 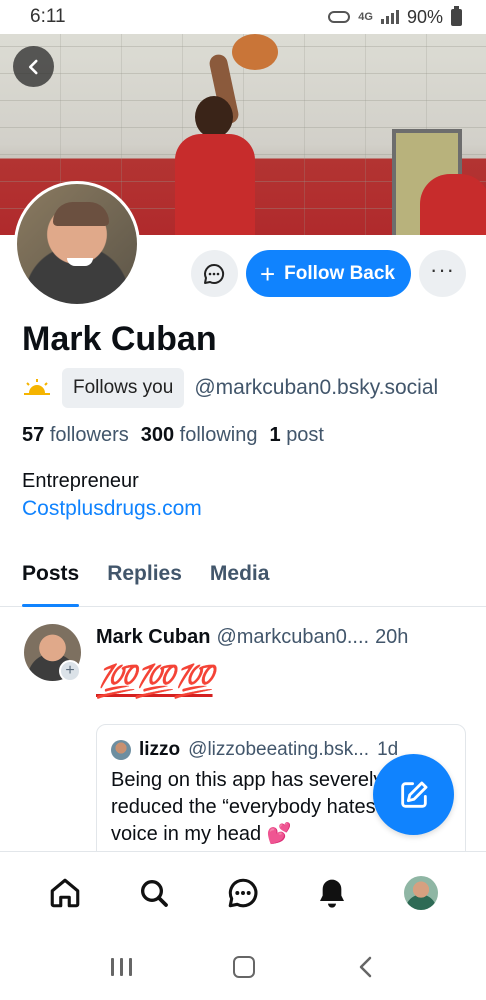 What do you see at coordinates (123, 388) in the screenshot?
I see `follows-you-badge: Follows you` at bounding box center [123, 388].